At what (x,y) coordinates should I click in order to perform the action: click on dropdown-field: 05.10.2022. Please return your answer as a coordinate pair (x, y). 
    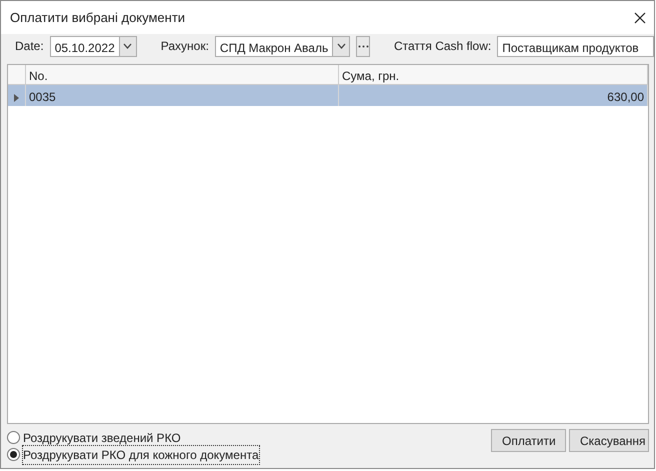
    Looking at the image, I should click on (93, 46).